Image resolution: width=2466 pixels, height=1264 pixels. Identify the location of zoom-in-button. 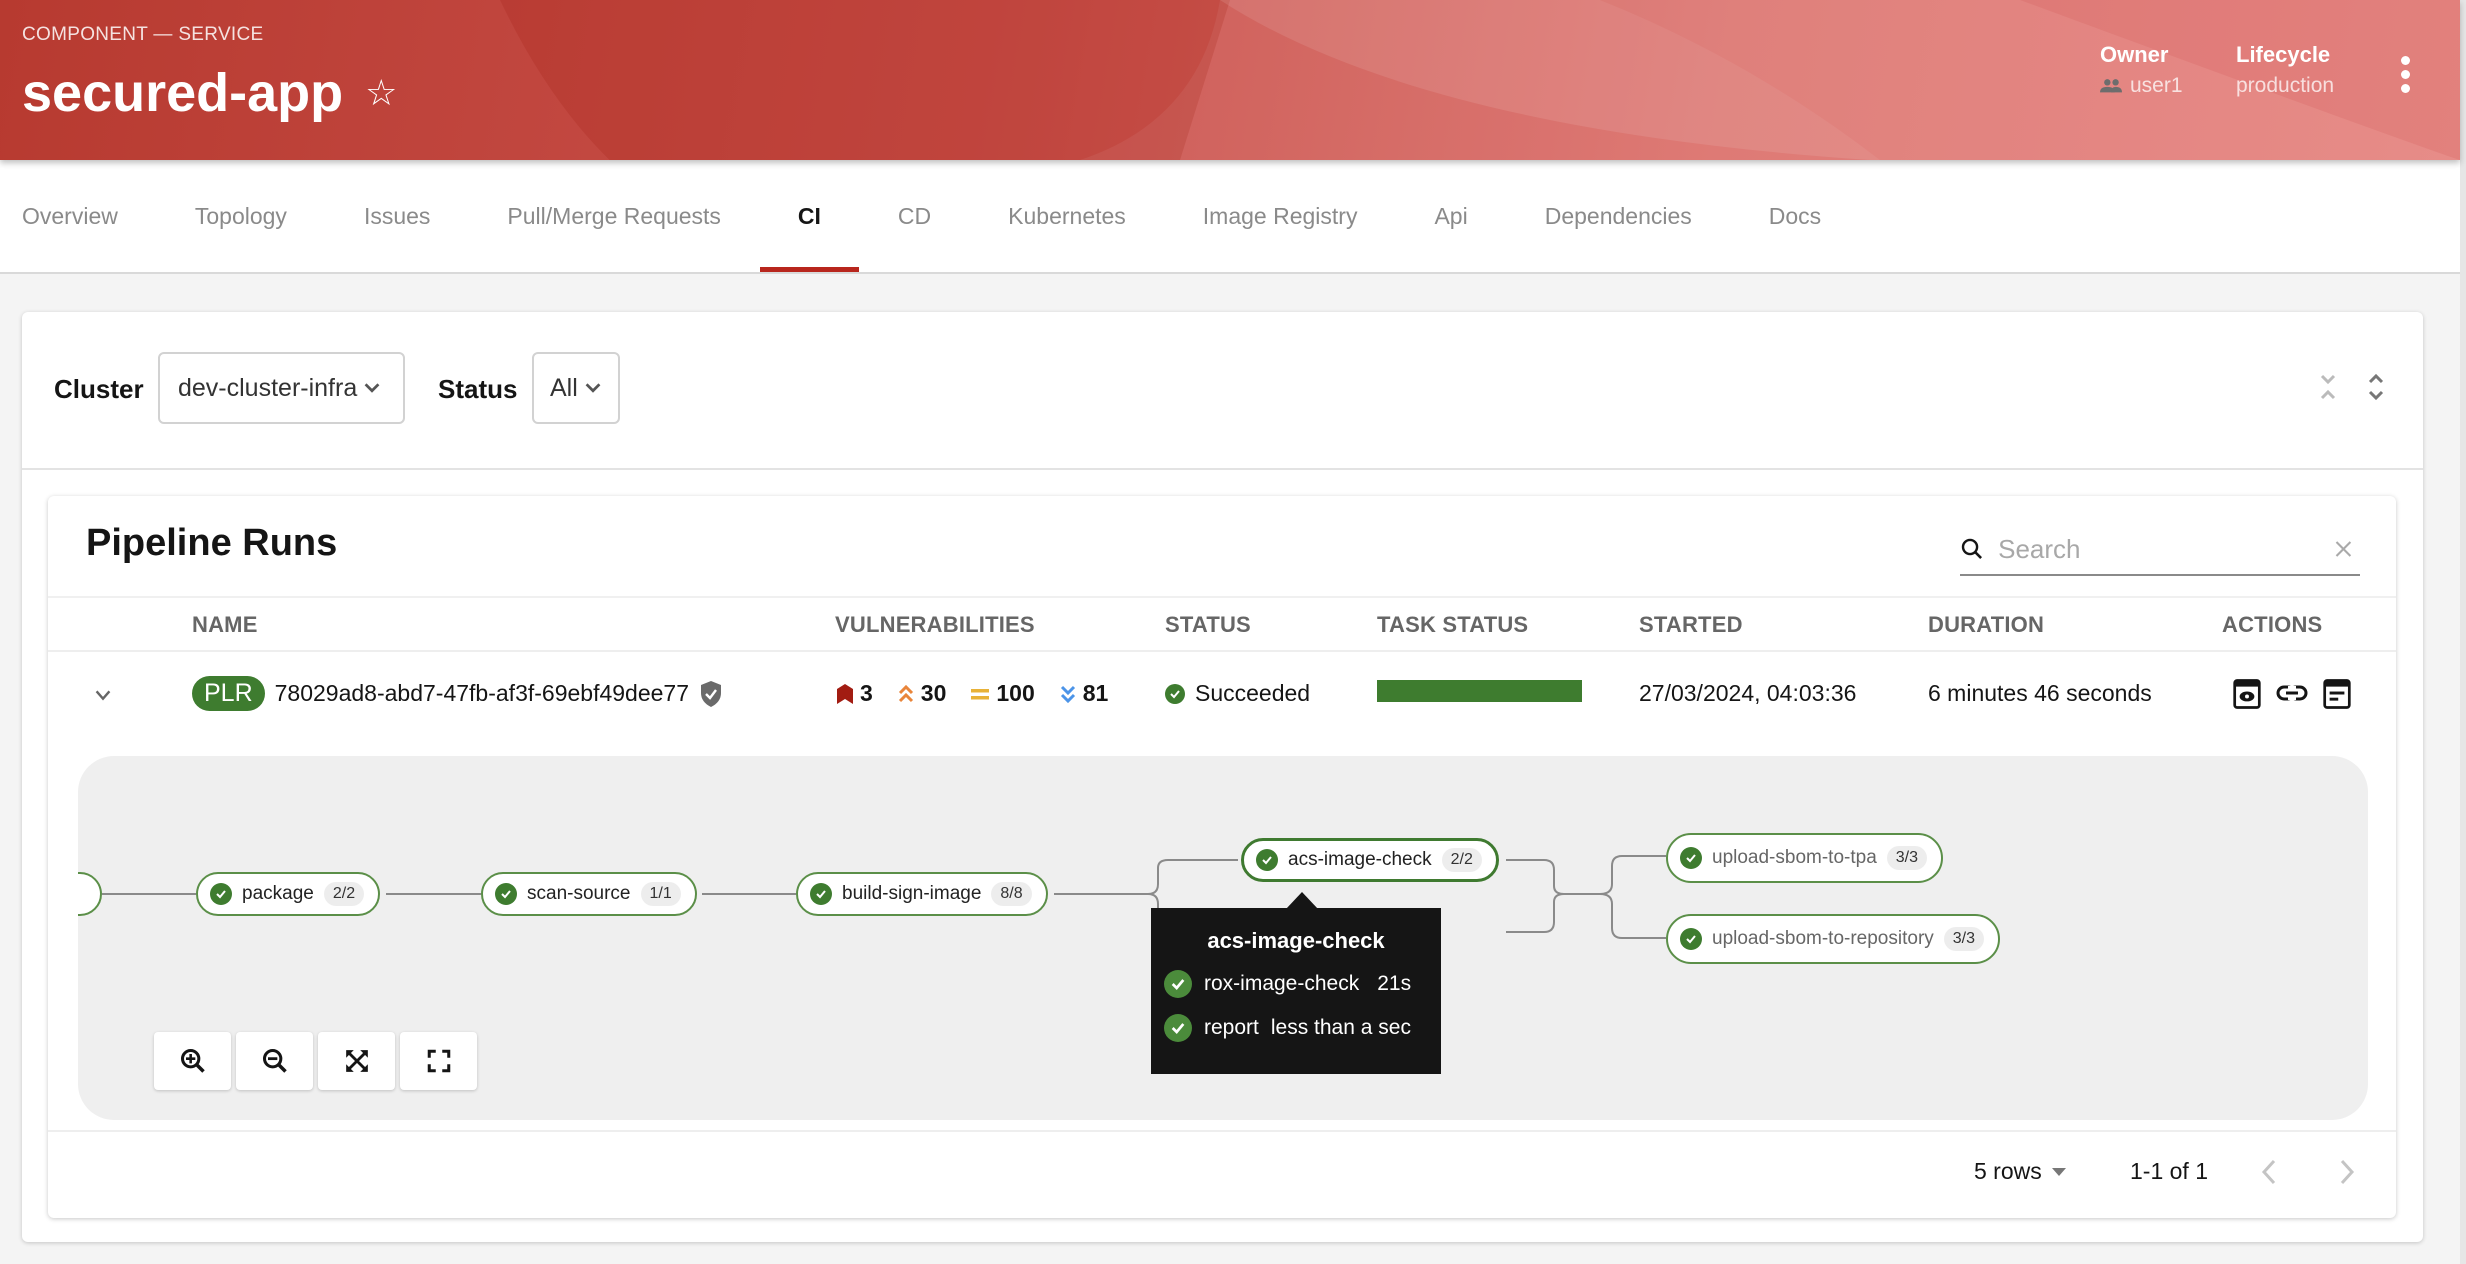
(192, 1061).